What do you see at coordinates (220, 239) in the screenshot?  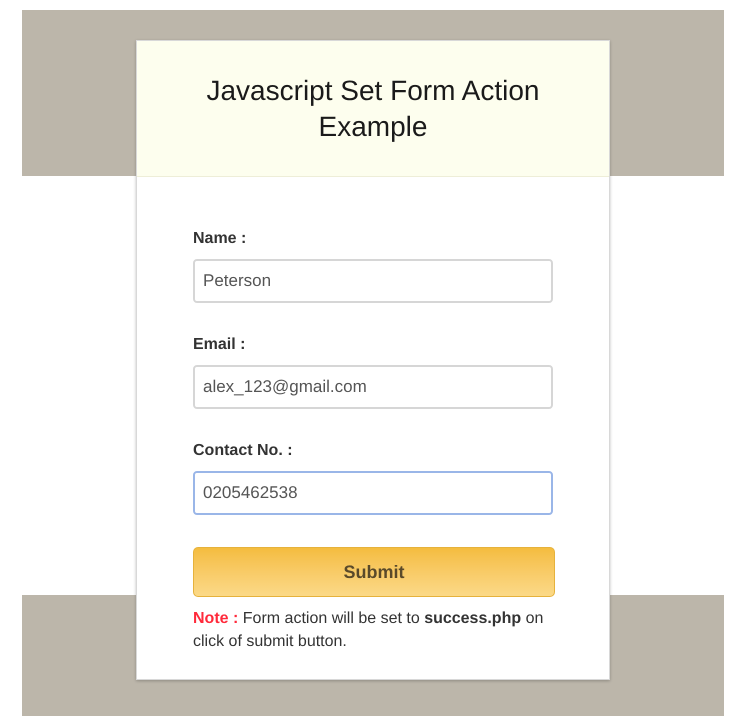 I see `field-label: Name :` at bounding box center [220, 239].